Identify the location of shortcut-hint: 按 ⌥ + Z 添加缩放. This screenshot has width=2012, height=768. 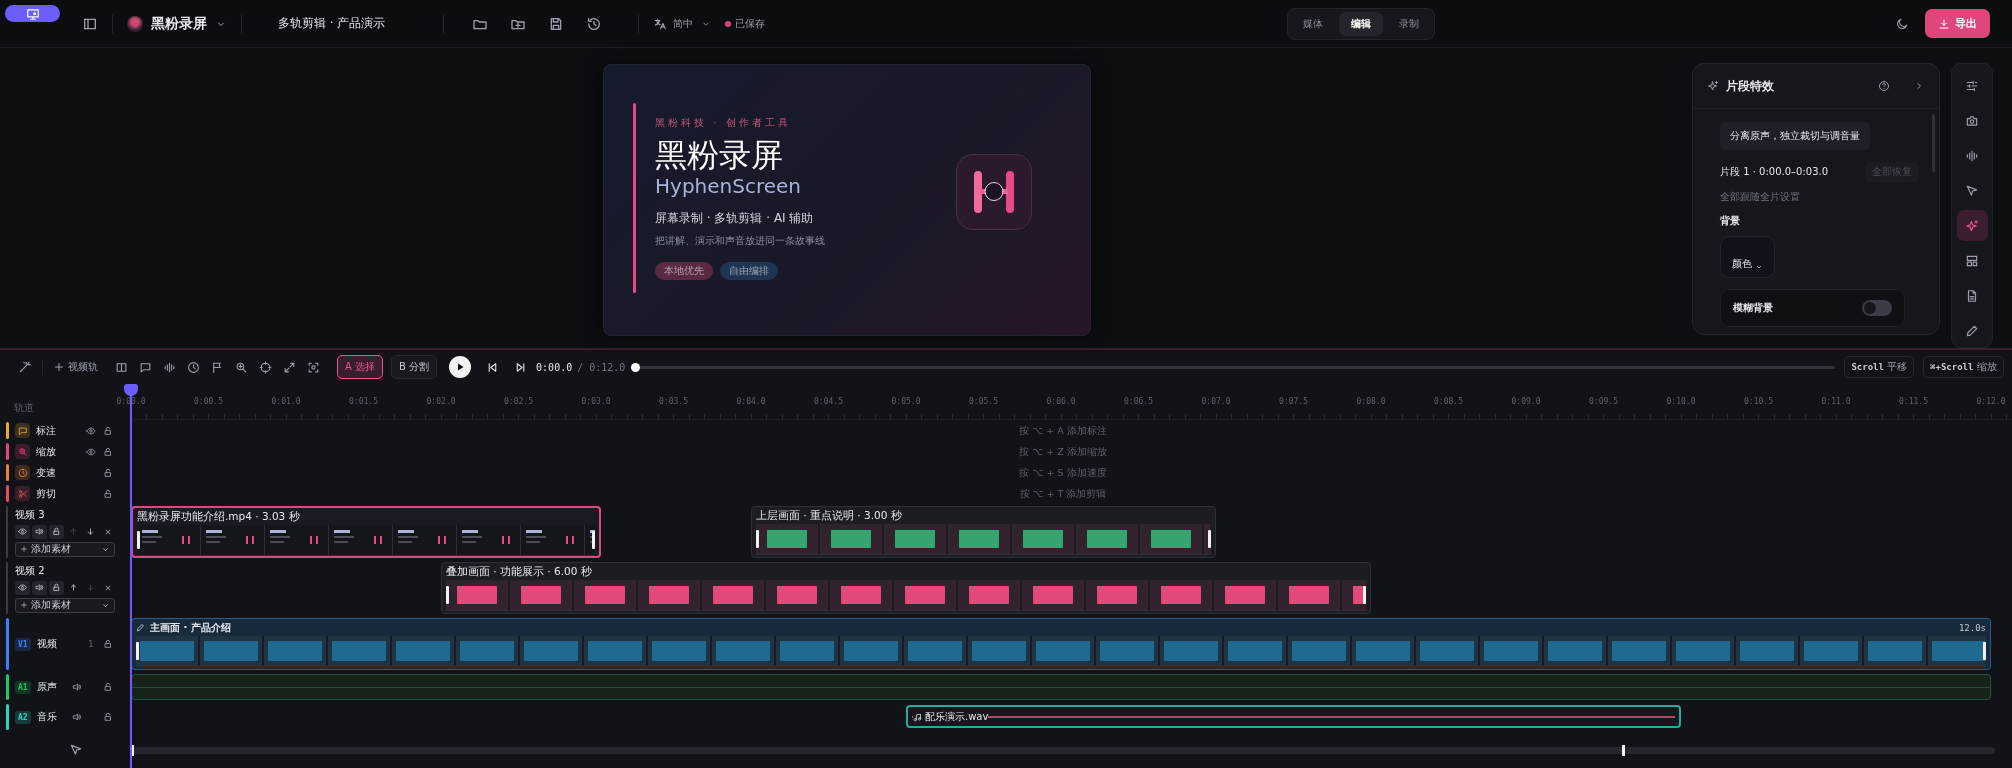
(1063, 452).